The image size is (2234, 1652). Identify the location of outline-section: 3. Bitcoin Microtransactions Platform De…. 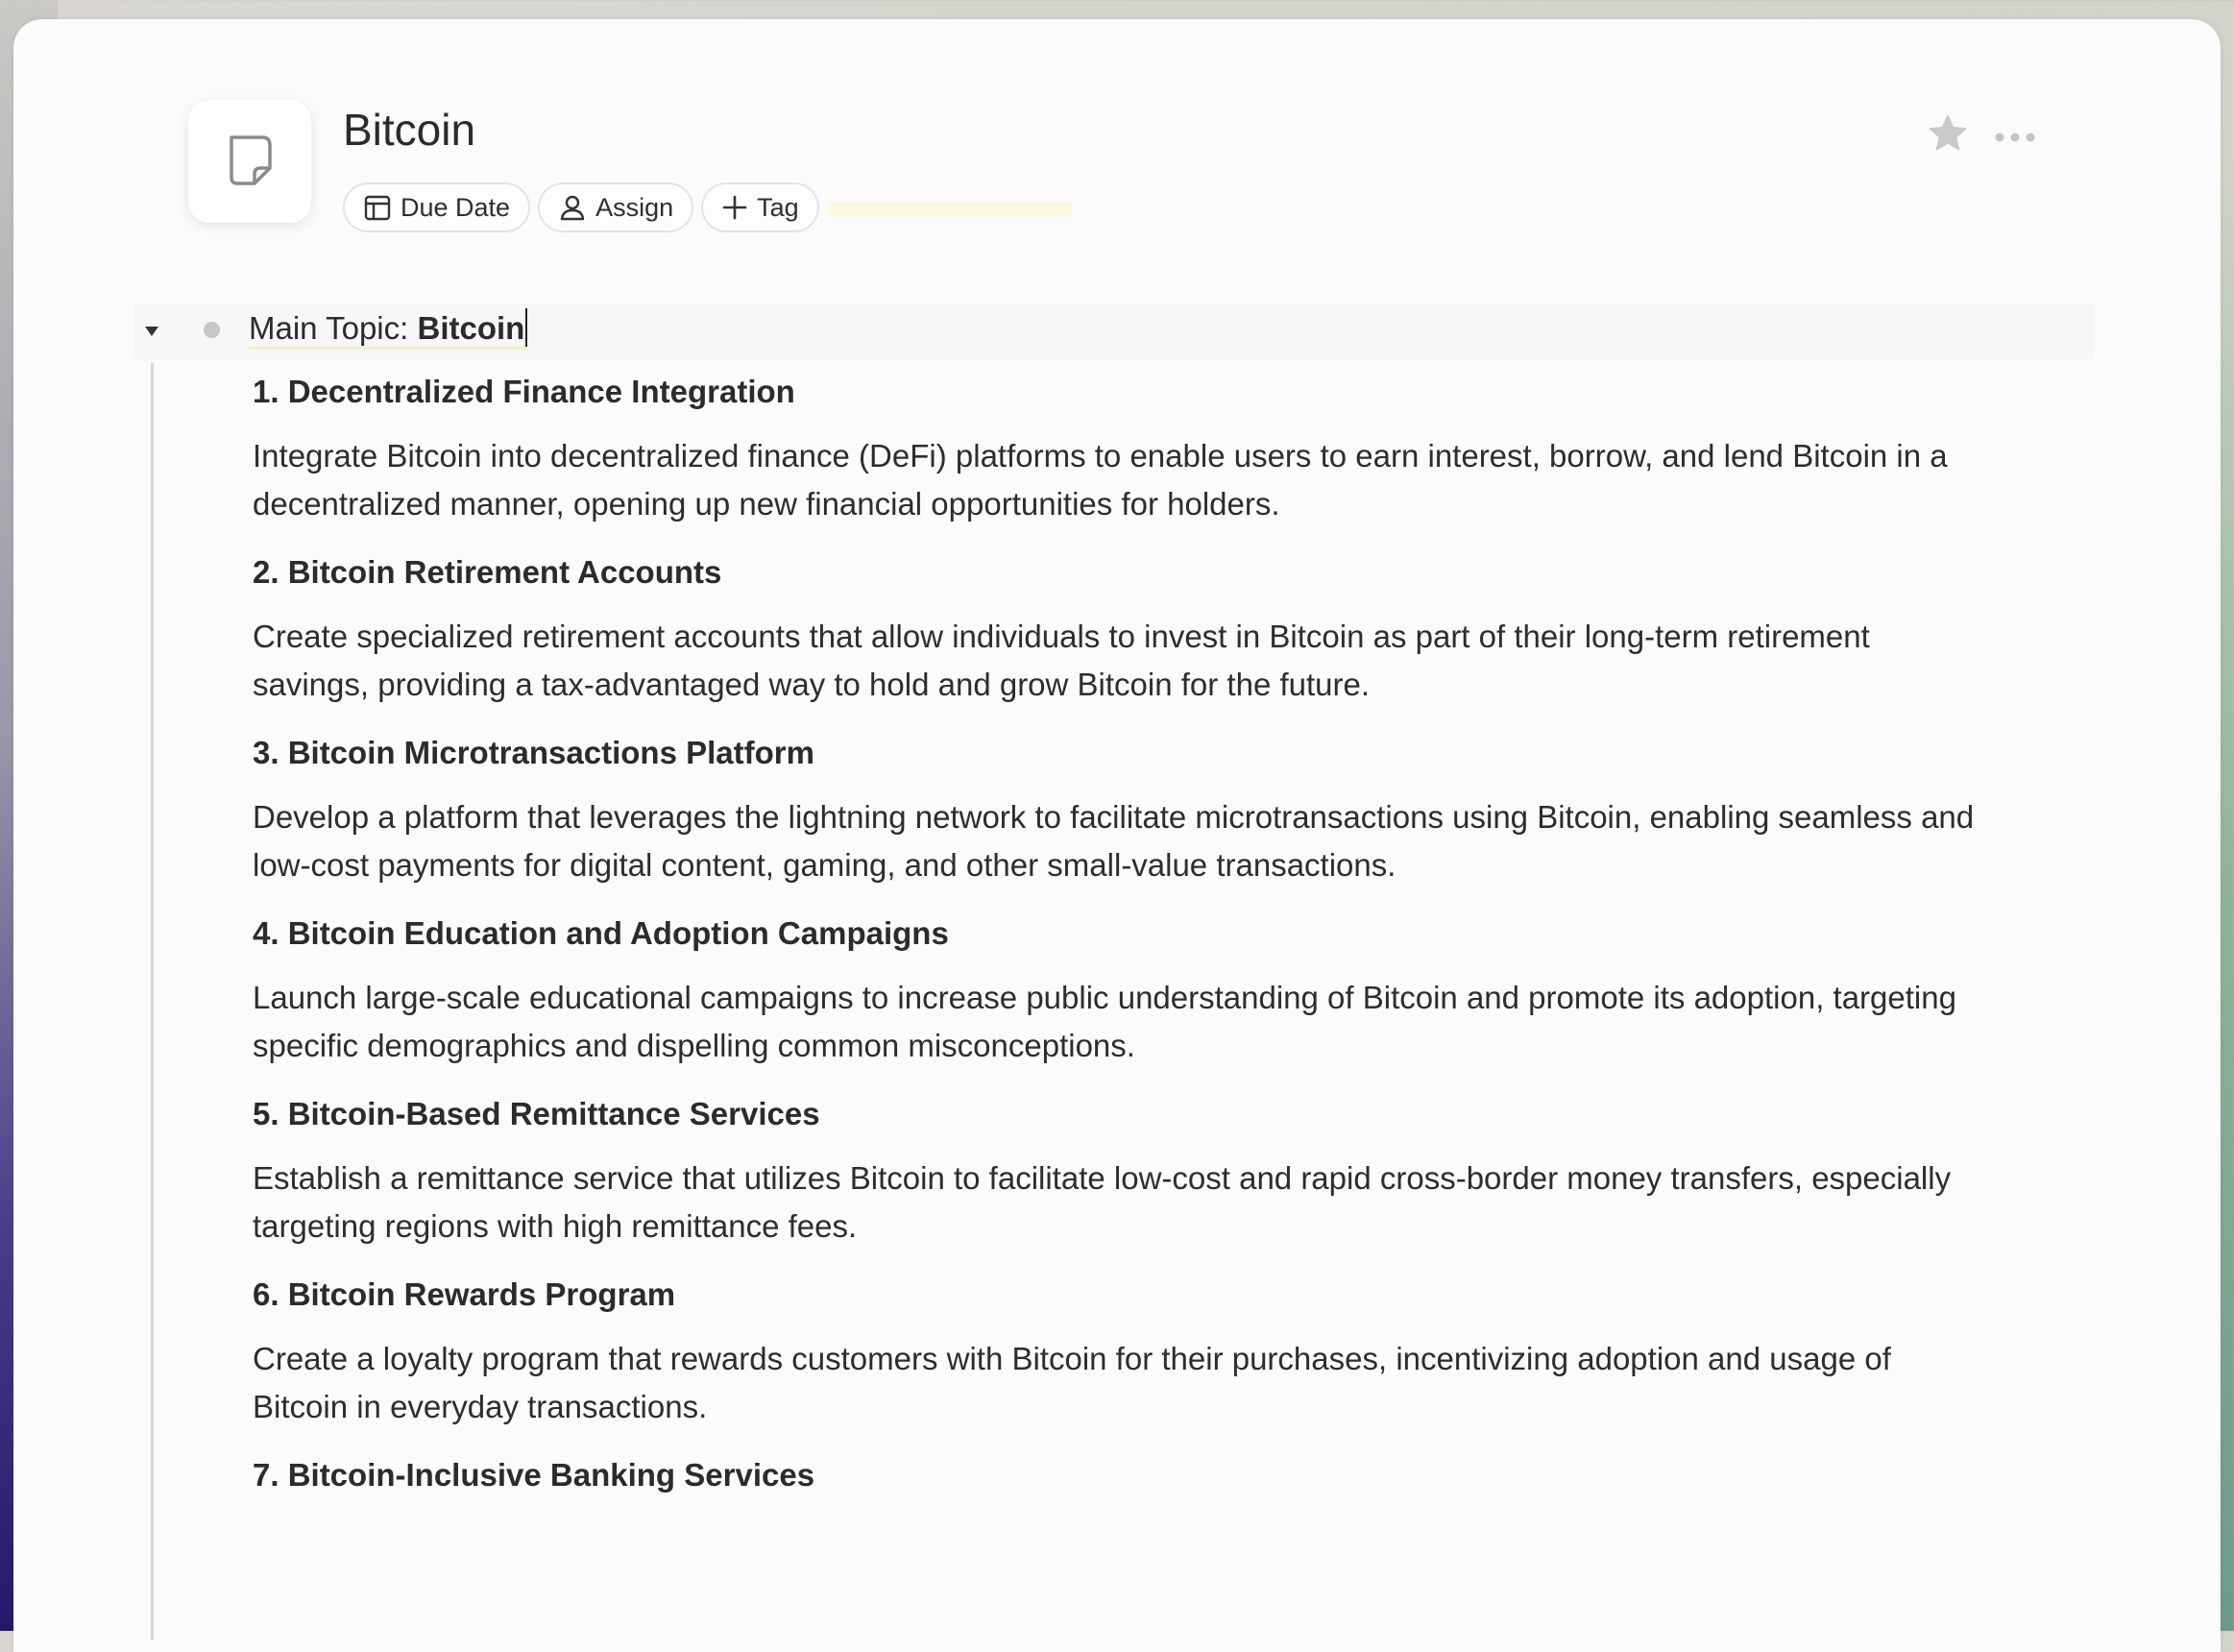
(1117, 807).